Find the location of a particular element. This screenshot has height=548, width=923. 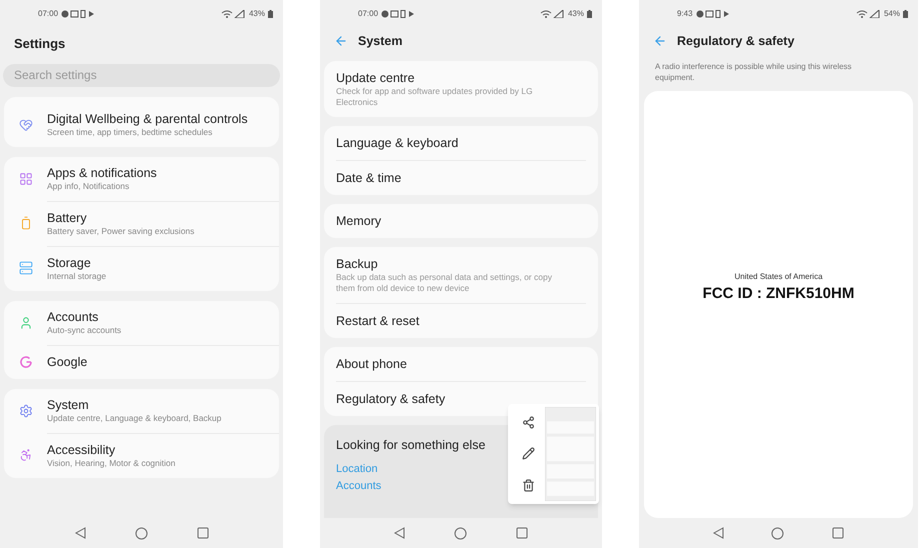

g-logo-icon is located at coordinates (25, 361).